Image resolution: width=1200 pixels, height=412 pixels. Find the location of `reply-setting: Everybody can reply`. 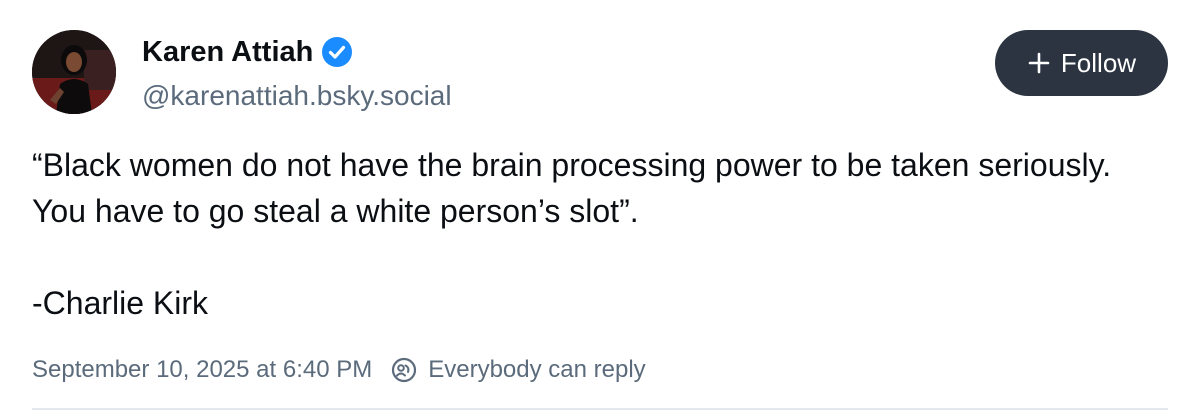

reply-setting: Everybody can reply is located at coordinates (536, 370).